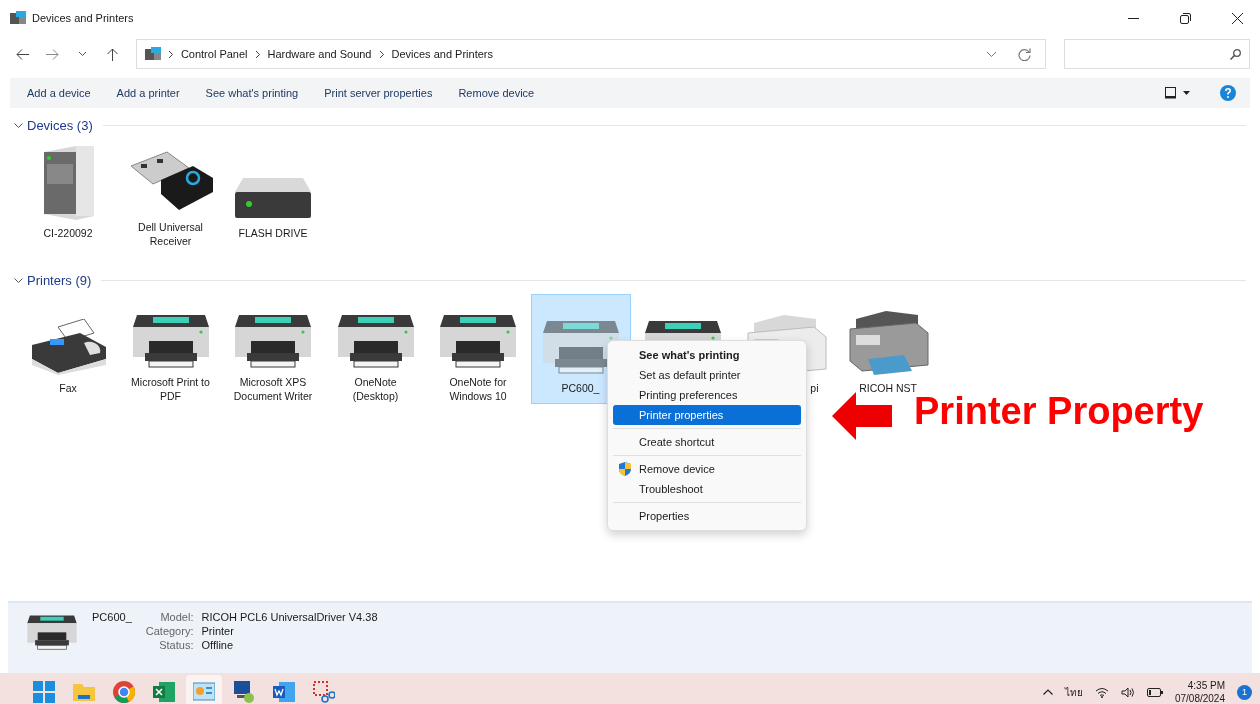 The width and height of the screenshot is (1260, 704). Describe the element at coordinates (218, 645) in the screenshot. I see `detail-value: Offline` at that location.